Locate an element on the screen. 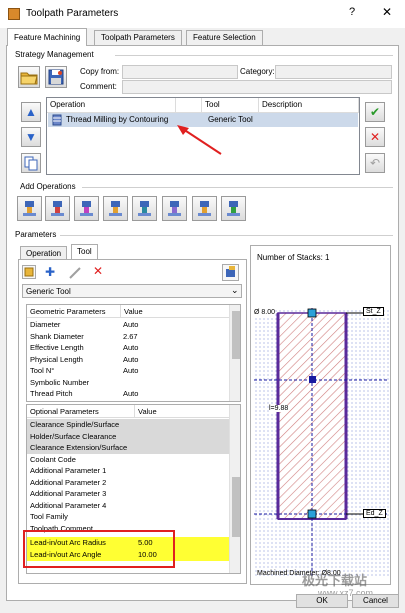 This screenshot has width=405, height=613. subtab-operation: Operation is located at coordinates (44, 253).